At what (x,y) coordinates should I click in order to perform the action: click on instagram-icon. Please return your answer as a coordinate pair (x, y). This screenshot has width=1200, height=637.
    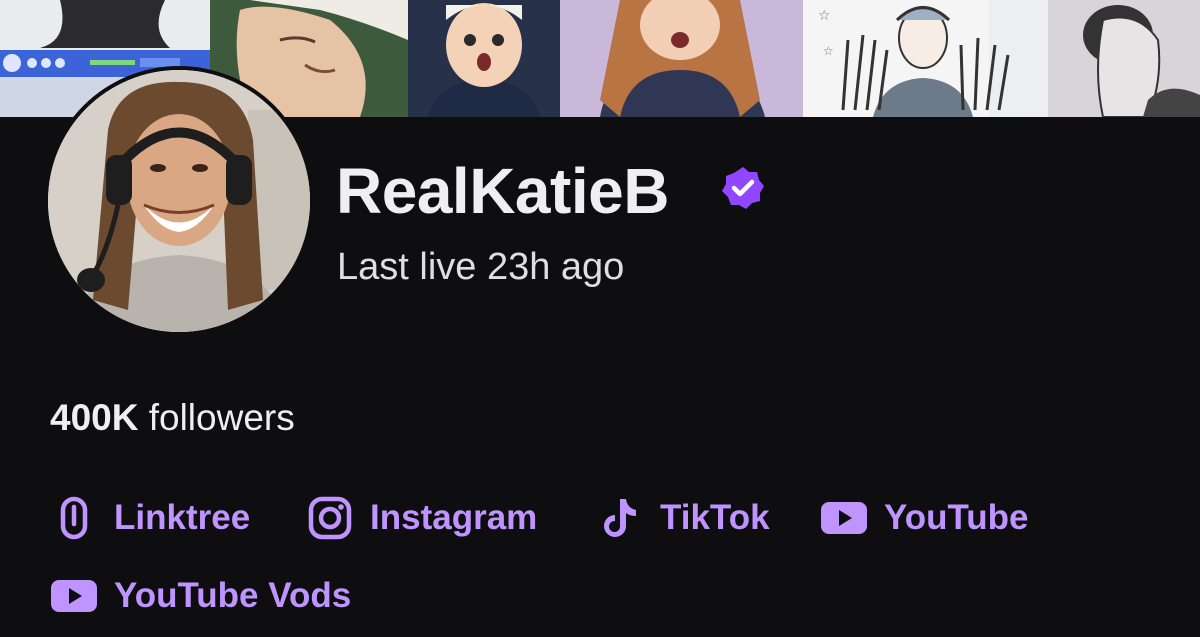
    Looking at the image, I should click on (330, 518).